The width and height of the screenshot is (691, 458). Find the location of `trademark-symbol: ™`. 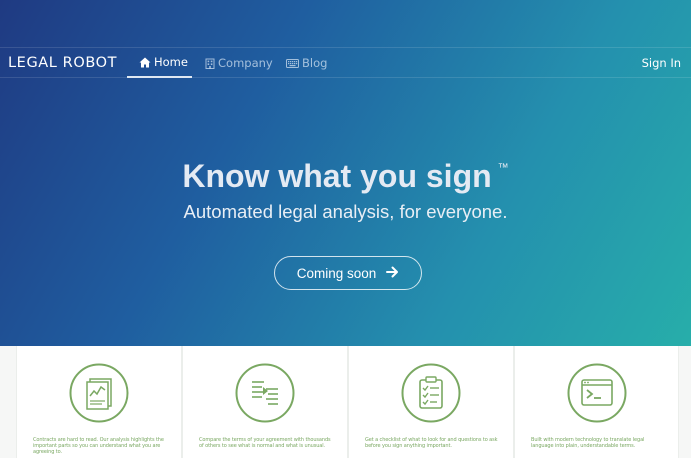

trademark-symbol: ™ is located at coordinates (503, 168).